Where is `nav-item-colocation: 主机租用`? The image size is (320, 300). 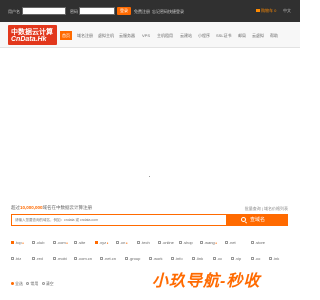
nav-item-colocation: 主机租用 is located at coordinates (165, 35).